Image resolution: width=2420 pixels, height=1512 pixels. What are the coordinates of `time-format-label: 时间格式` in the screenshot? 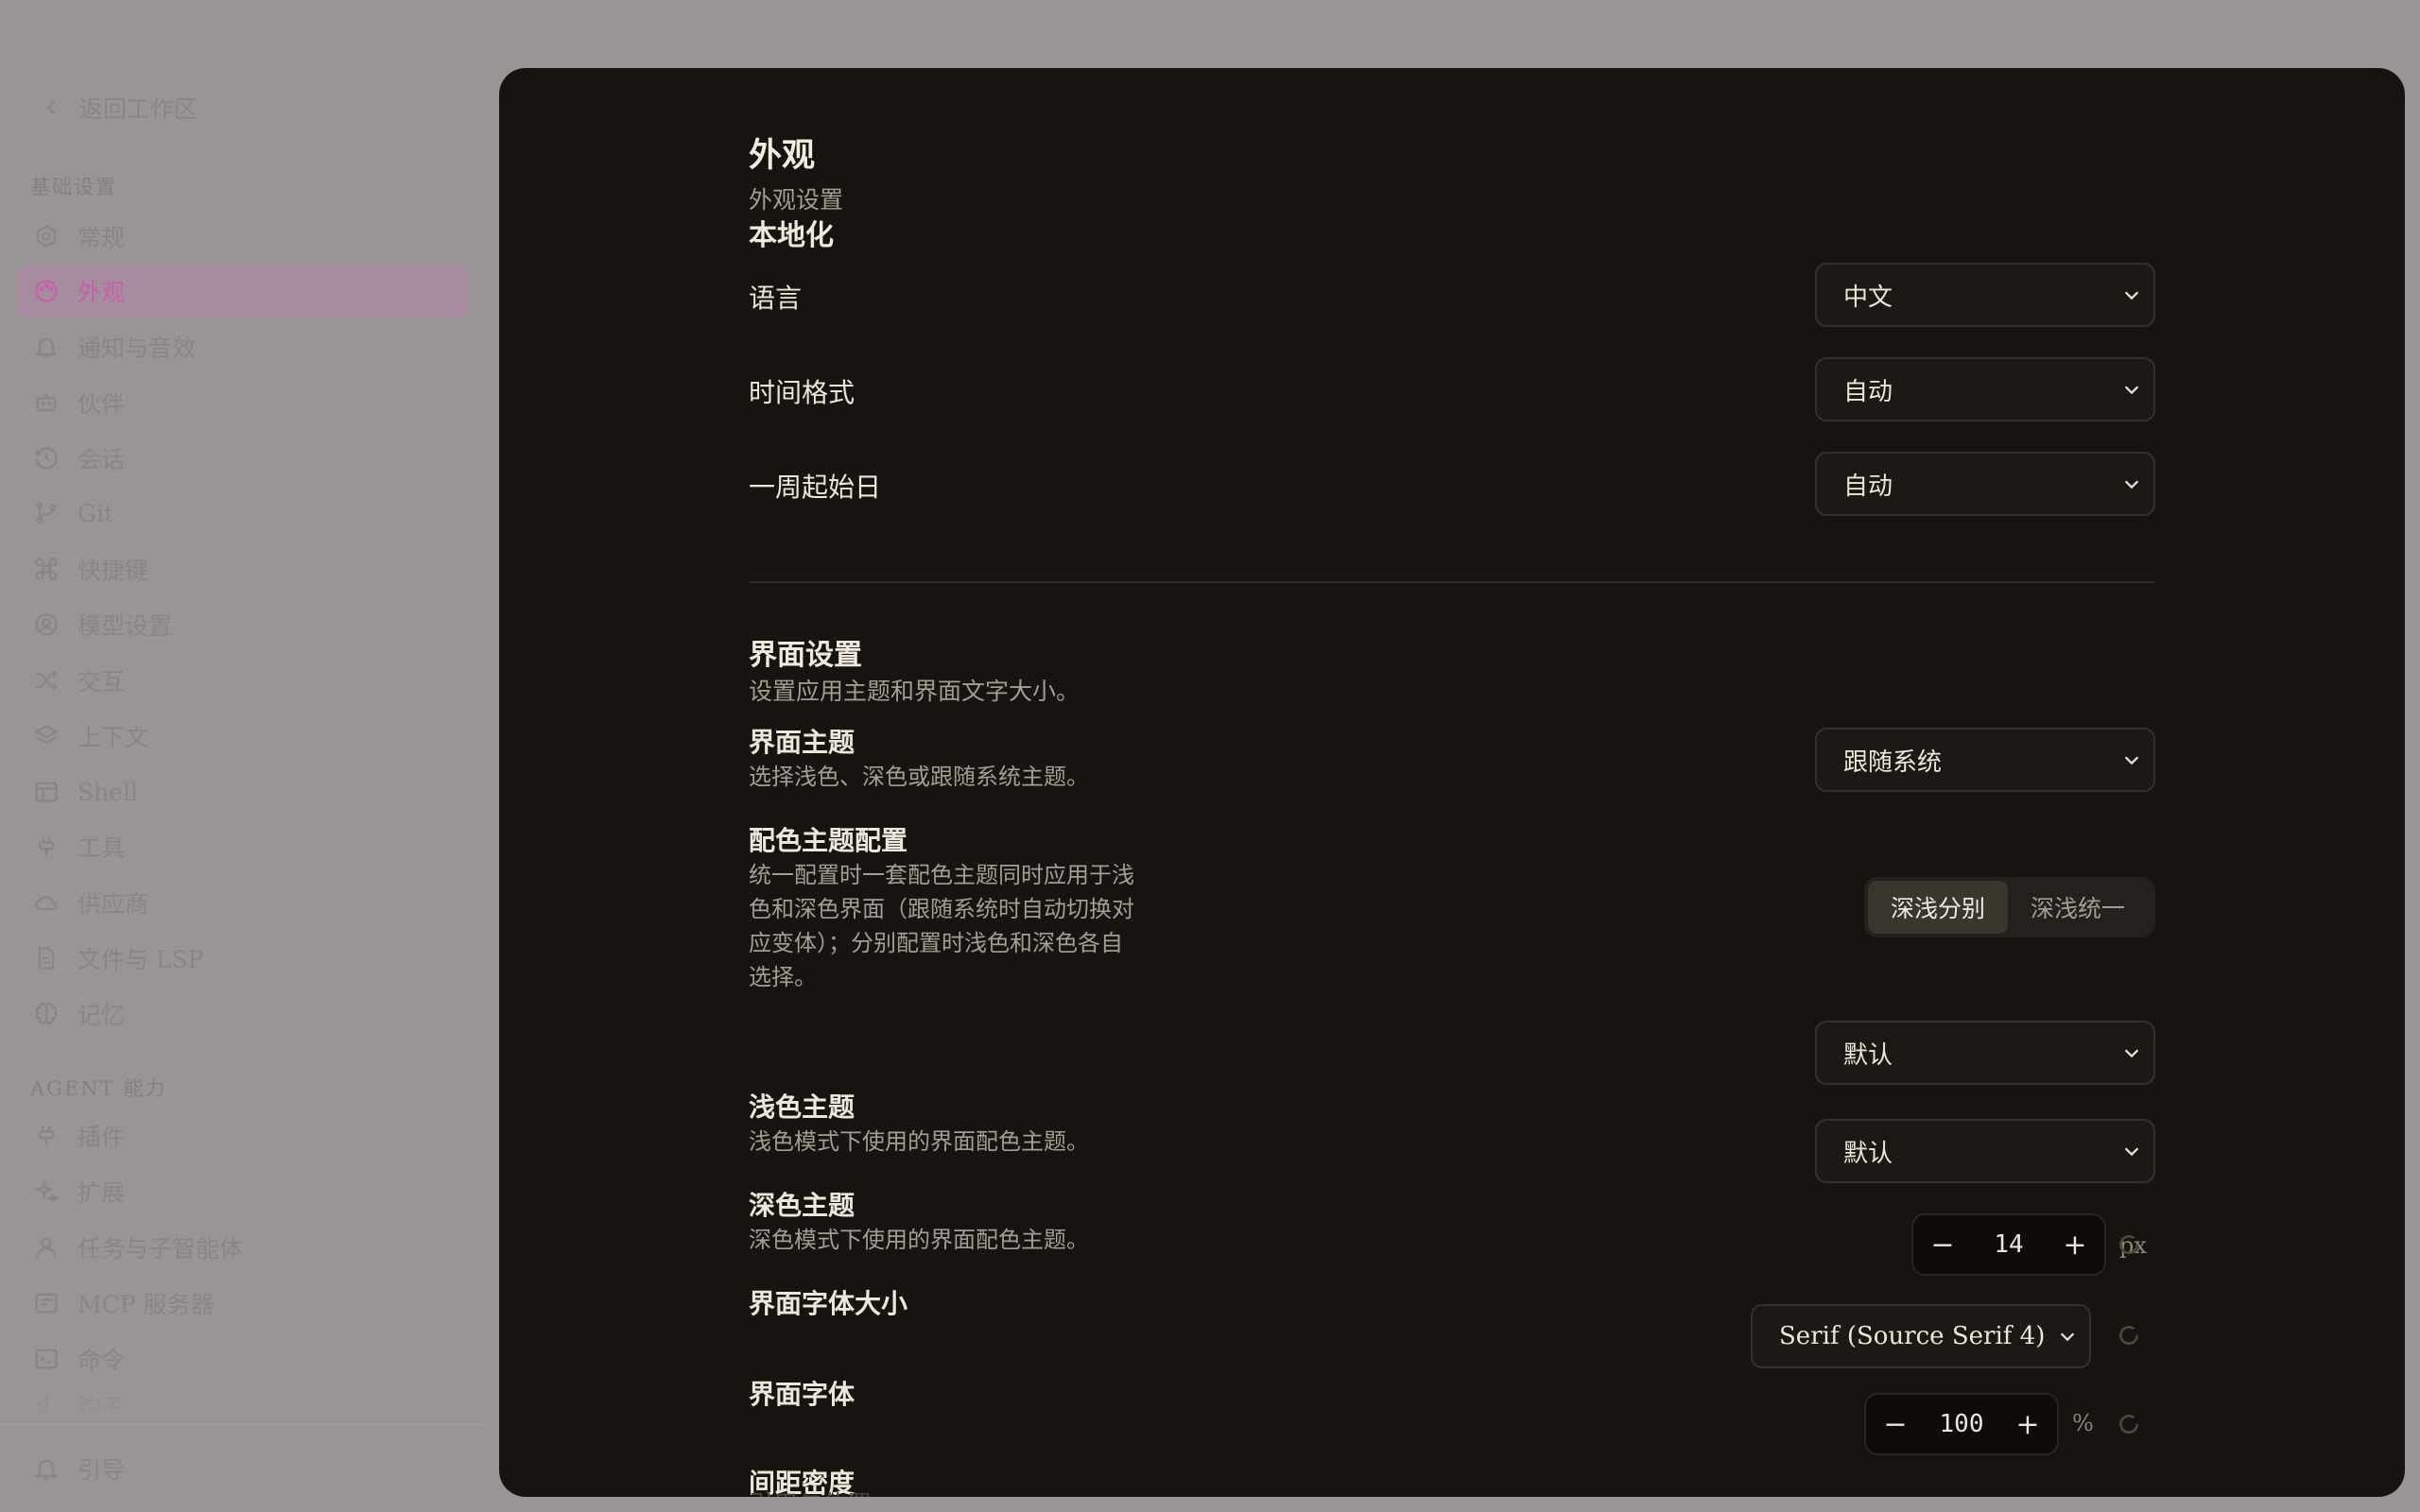 It's located at (802, 392).